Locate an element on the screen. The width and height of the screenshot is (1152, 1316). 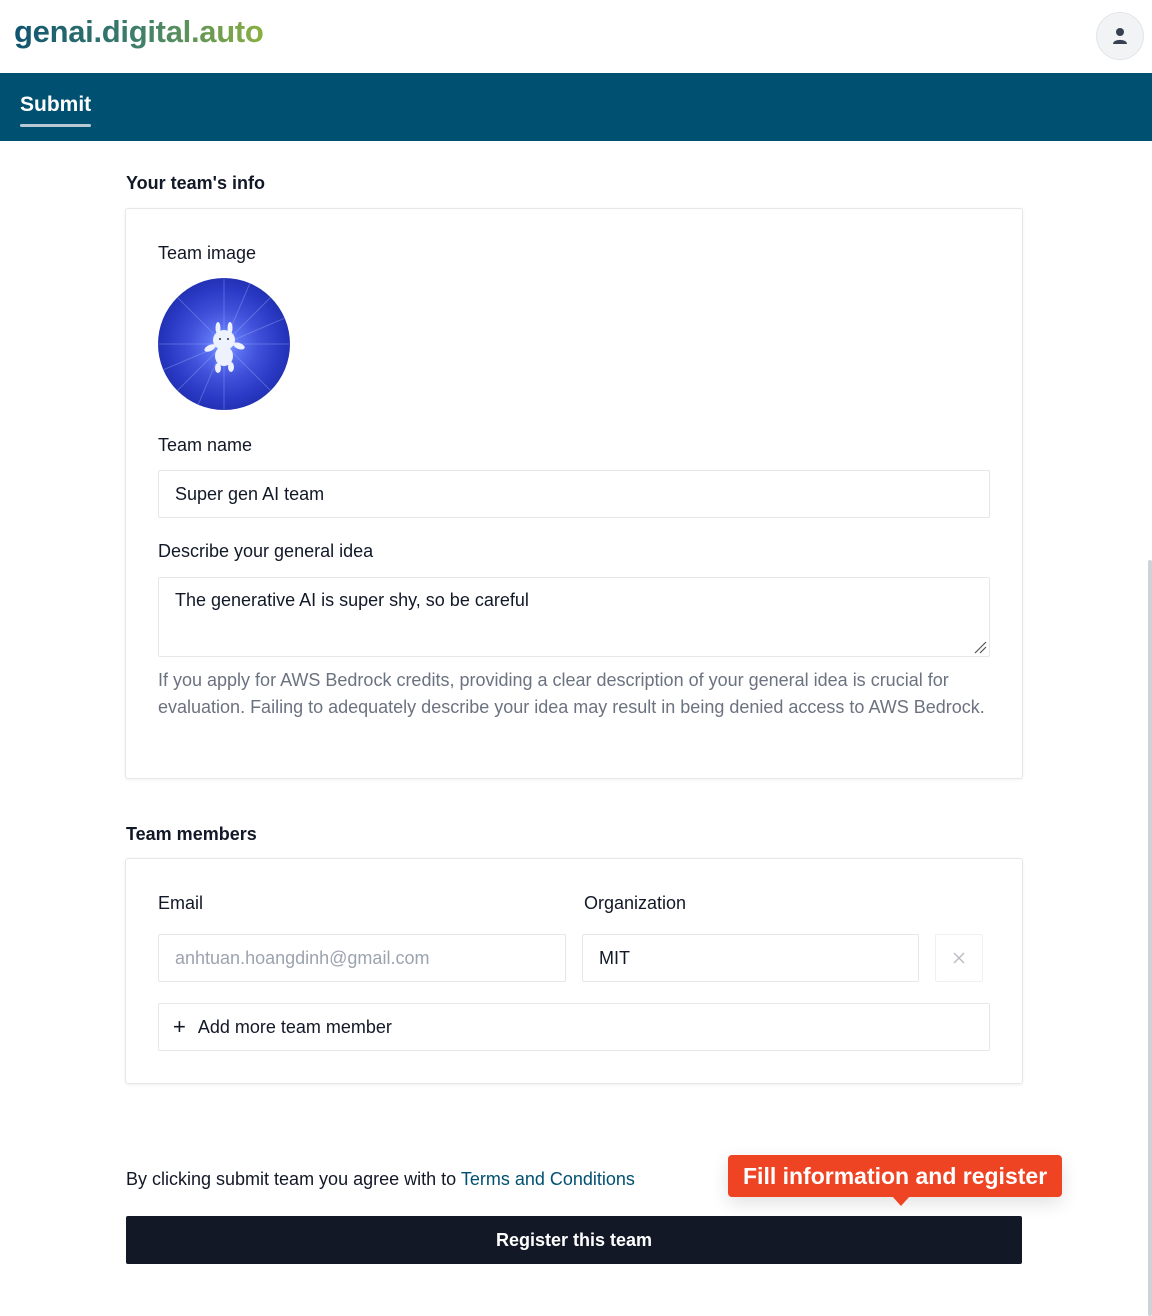
register-team-button: Register this team is located at coordinates (574, 1240).